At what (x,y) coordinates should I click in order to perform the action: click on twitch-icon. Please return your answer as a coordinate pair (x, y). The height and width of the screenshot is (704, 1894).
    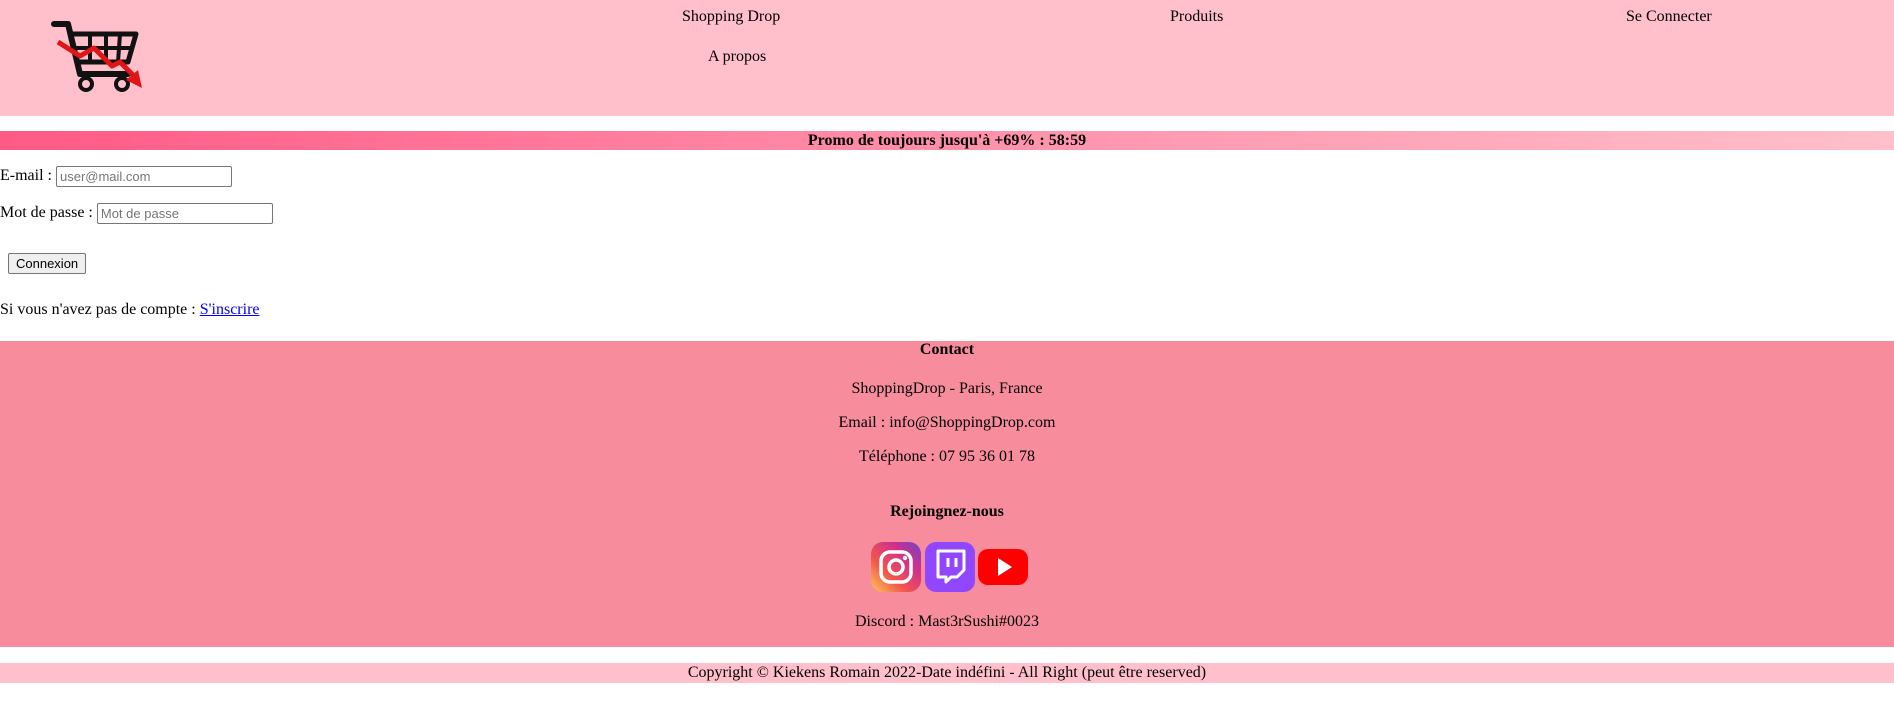
    Looking at the image, I should click on (950, 567).